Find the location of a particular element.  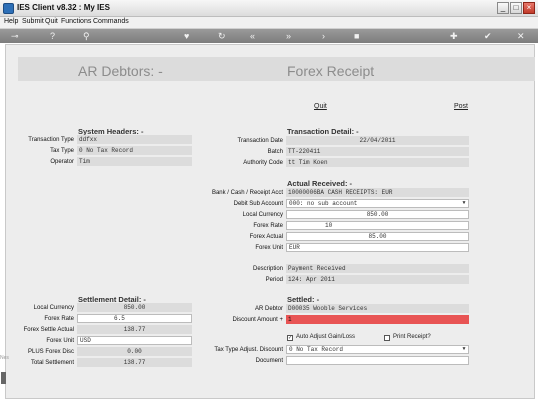

key-icon: ⊸ is located at coordinates (15, 36).